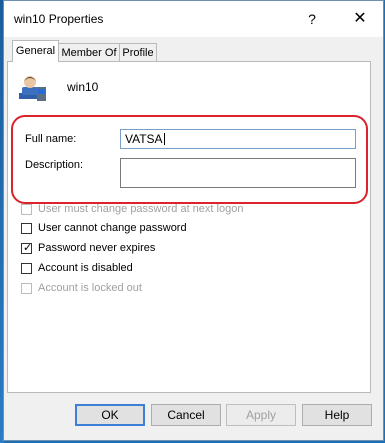  Describe the element at coordinates (337, 415) in the screenshot. I see `help-button: Help` at that location.